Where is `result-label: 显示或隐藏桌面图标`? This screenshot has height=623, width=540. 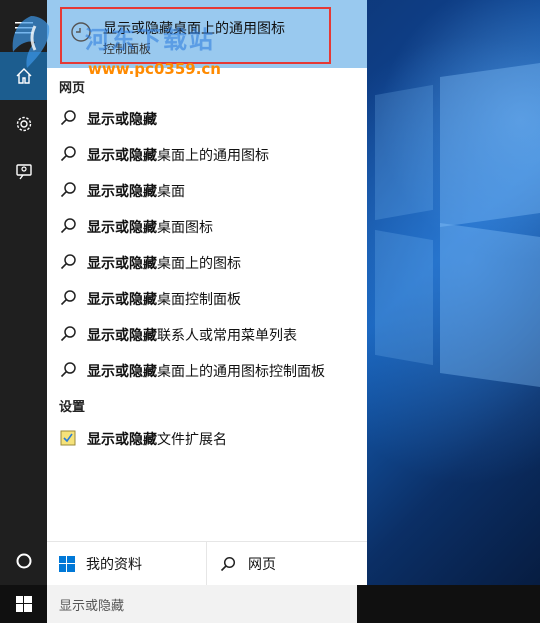 result-label: 显示或隐藏桌面图标 is located at coordinates (150, 227).